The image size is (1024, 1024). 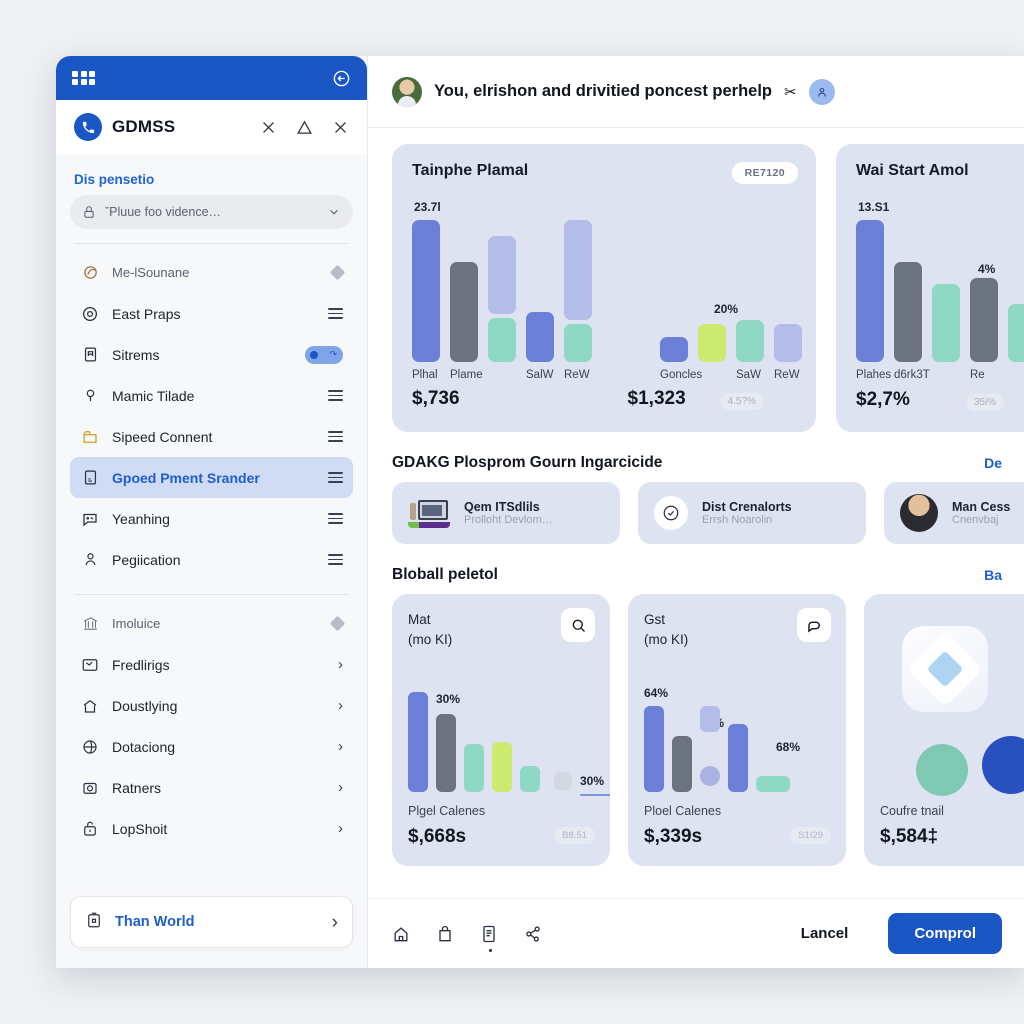 I want to click on list-item-title: Man Cess, so click(x=981, y=507).